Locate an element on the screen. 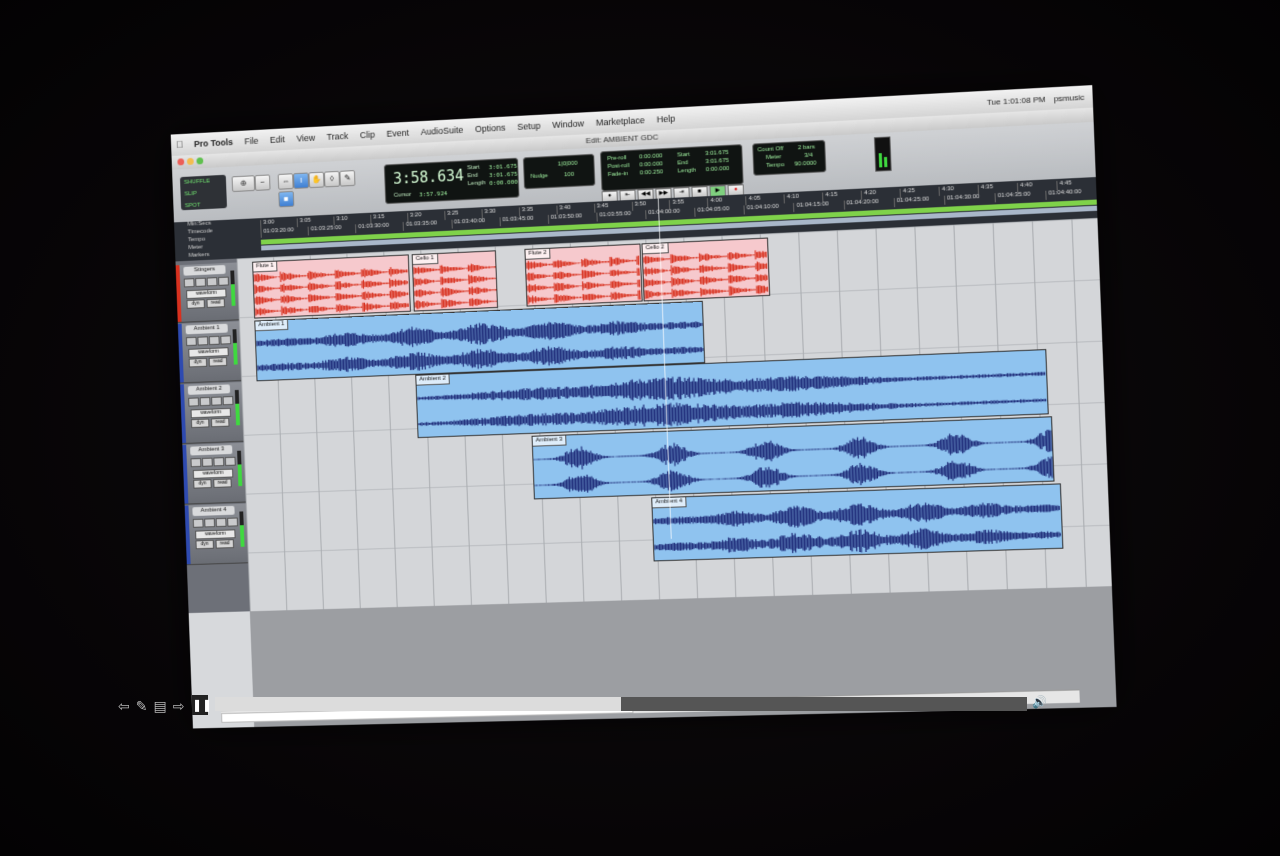  zoom-icon is located at coordinates (200, 161).